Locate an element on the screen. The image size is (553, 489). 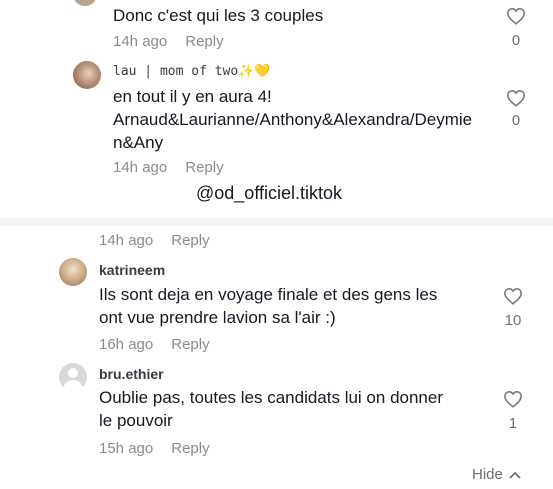
comment-text: ont vue prendre lavion sa l'air :) is located at coordinates (217, 317).